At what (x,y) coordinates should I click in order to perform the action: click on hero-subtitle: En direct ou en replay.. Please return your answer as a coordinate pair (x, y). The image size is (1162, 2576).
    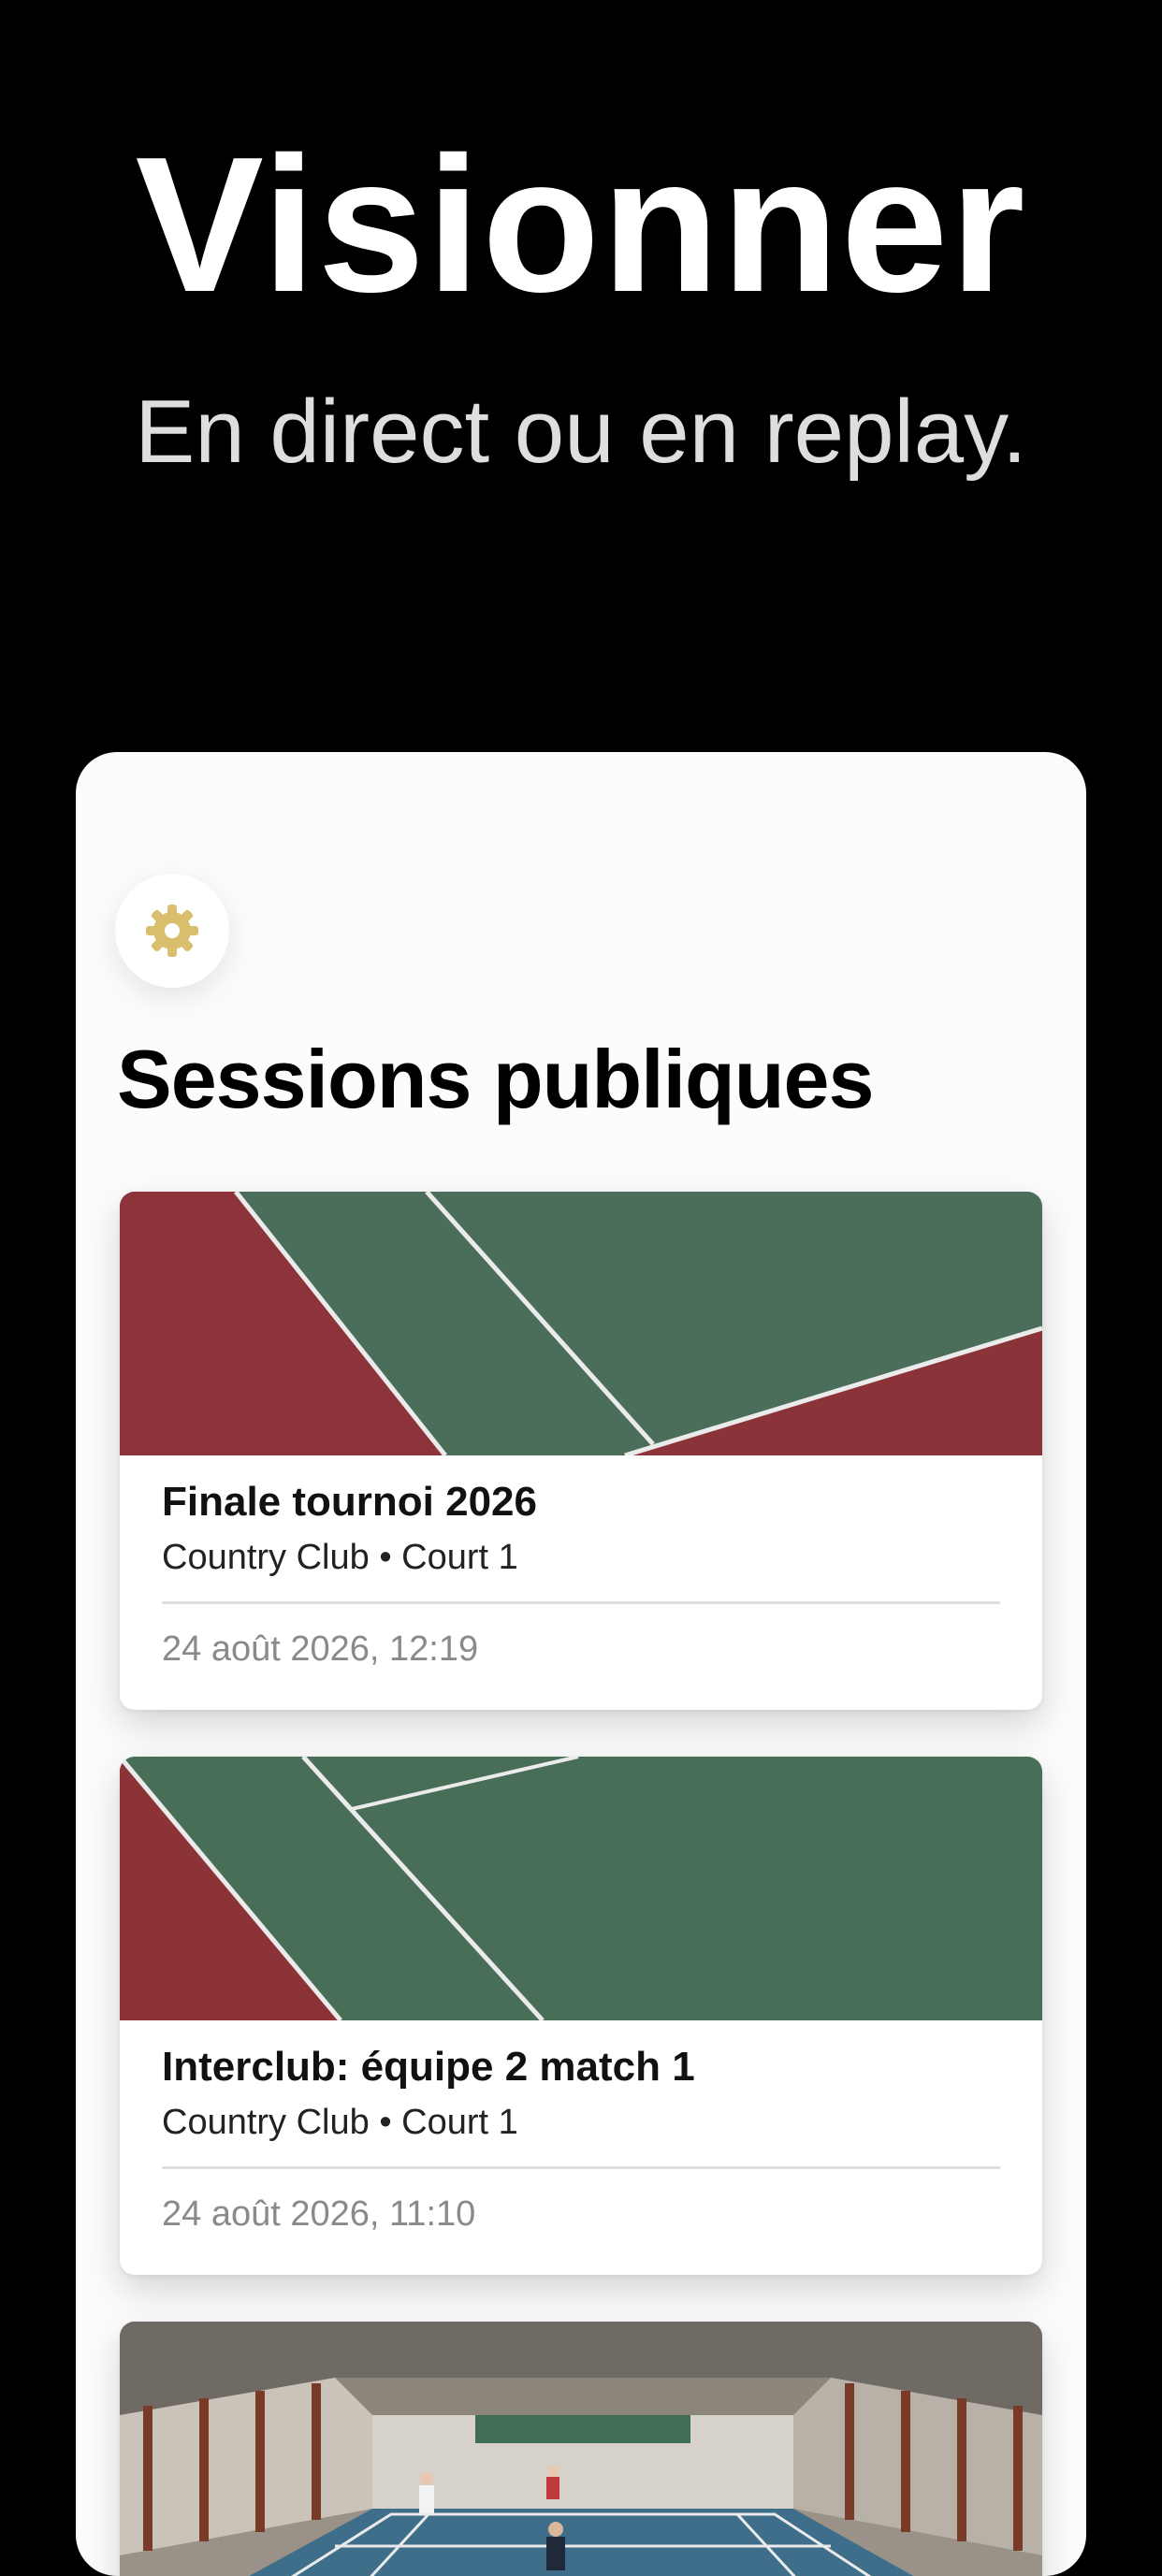
    Looking at the image, I should click on (581, 432).